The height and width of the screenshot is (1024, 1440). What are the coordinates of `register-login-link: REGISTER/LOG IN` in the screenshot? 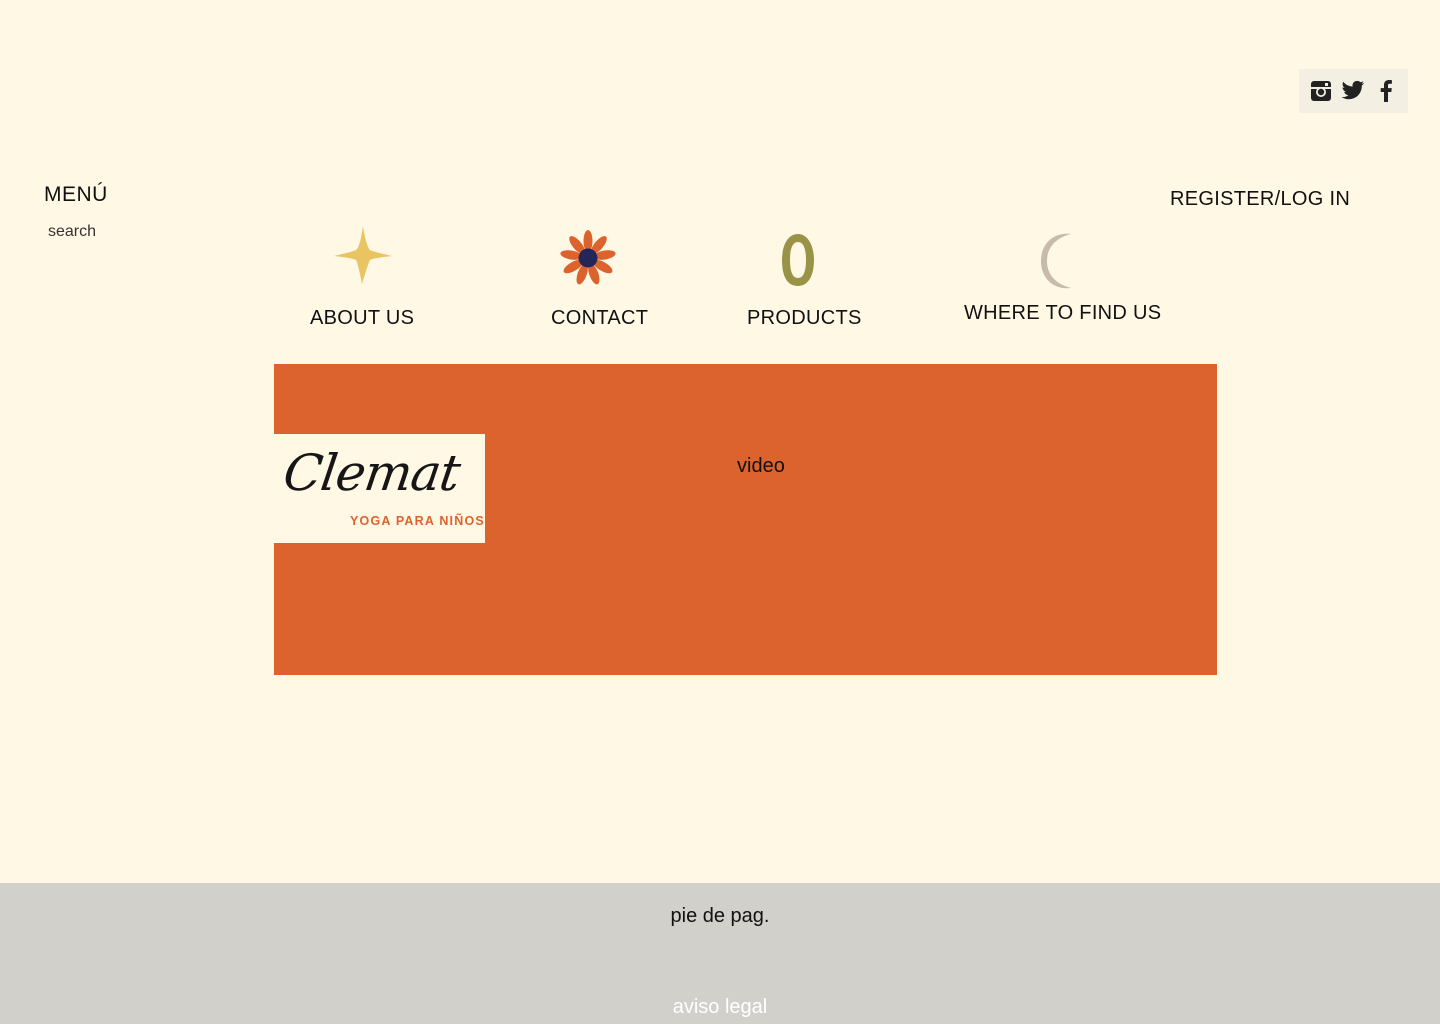 It's located at (1260, 199).